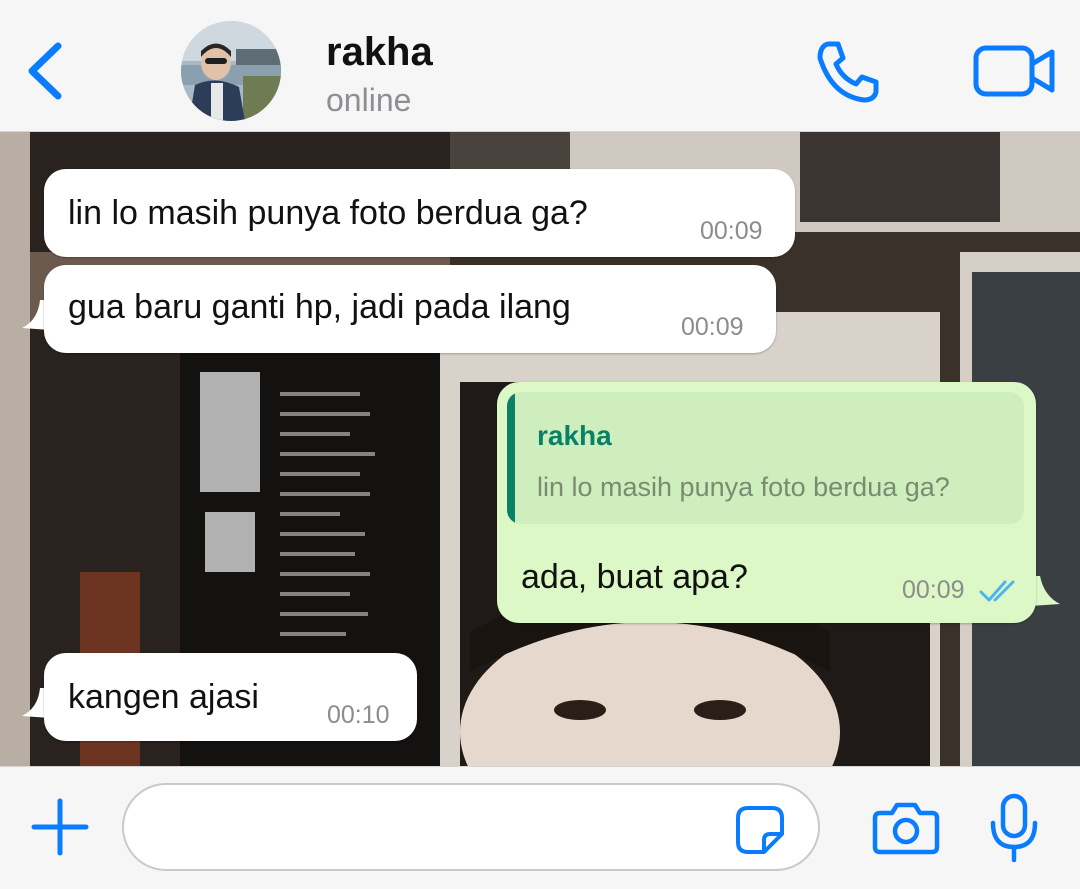 Image resolution: width=1080 pixels, height=889 pixels. I want to click on contact-name: rakha, so click(379, 52).